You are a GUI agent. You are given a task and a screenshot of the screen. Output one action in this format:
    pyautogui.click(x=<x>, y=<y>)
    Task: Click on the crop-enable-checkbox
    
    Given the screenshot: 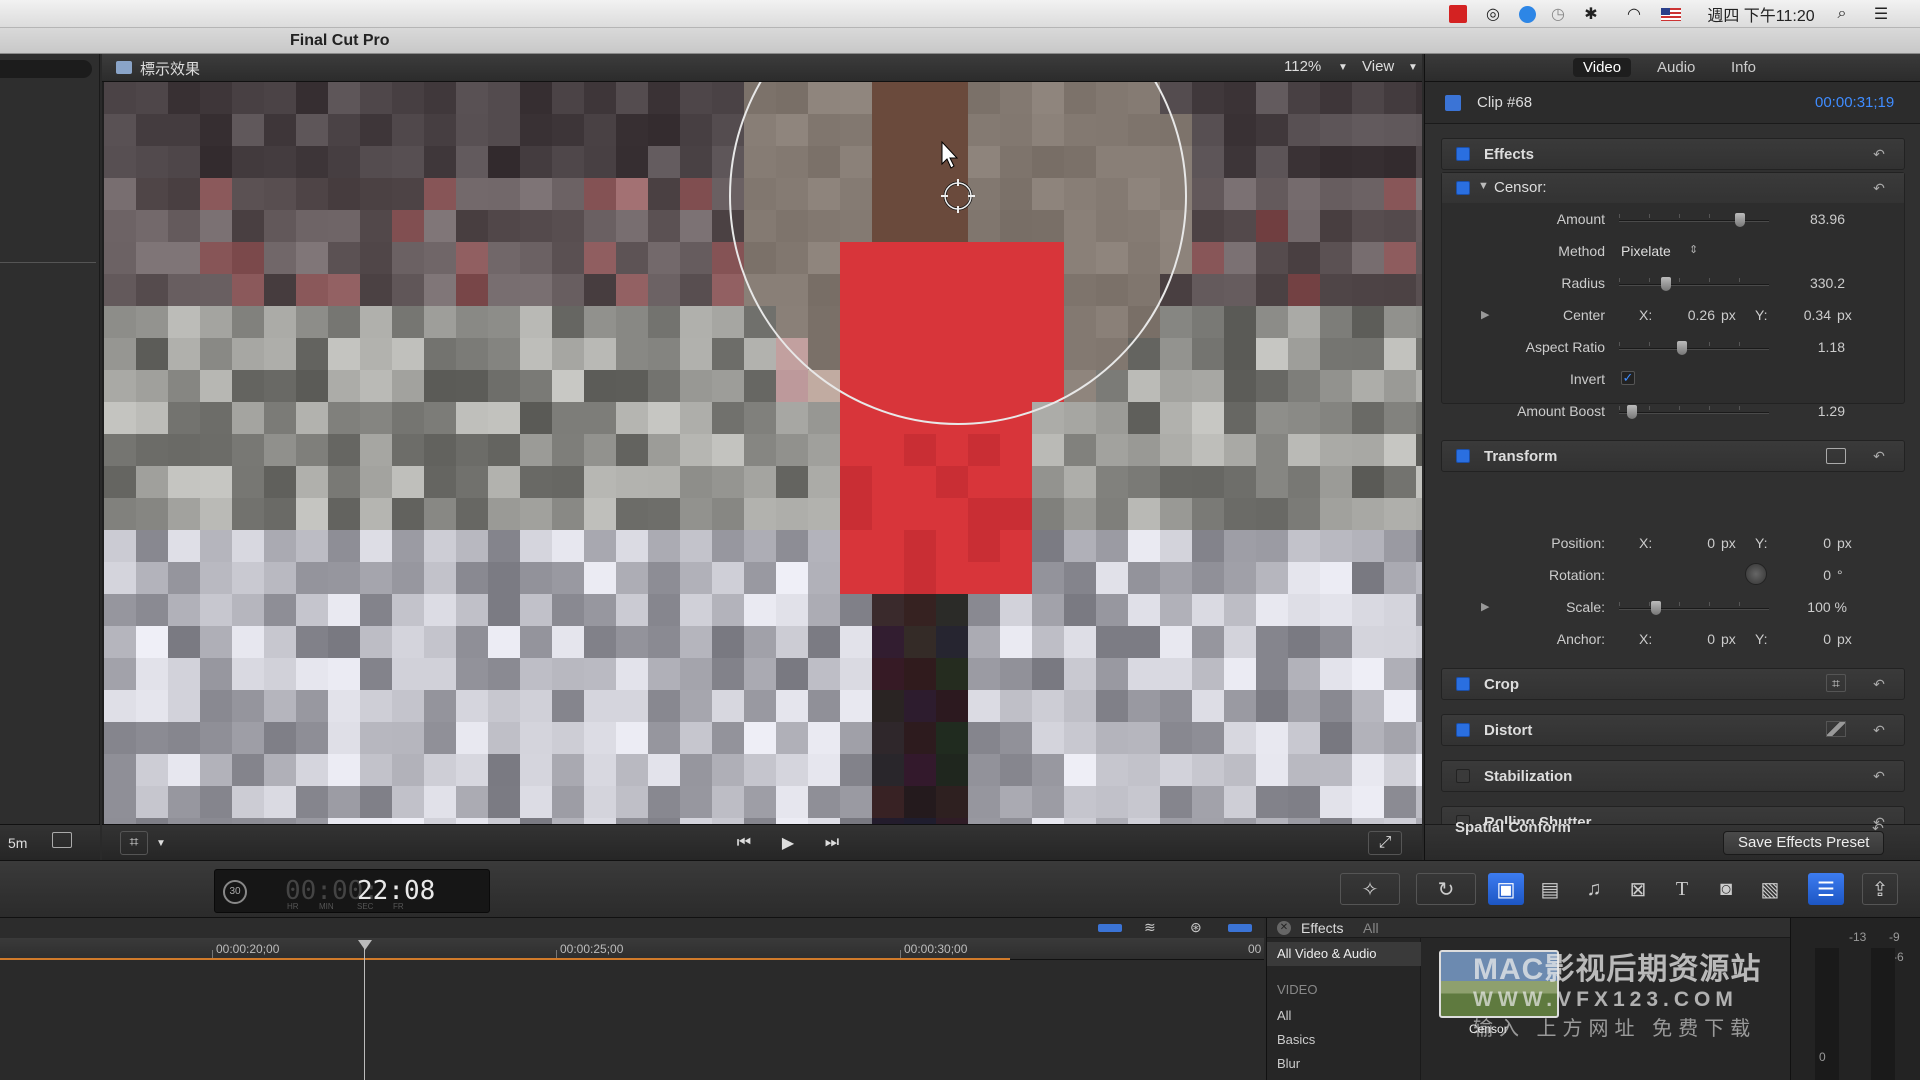 What is the action you would take?
    pyautogui.click(x=1463, y=684)
    